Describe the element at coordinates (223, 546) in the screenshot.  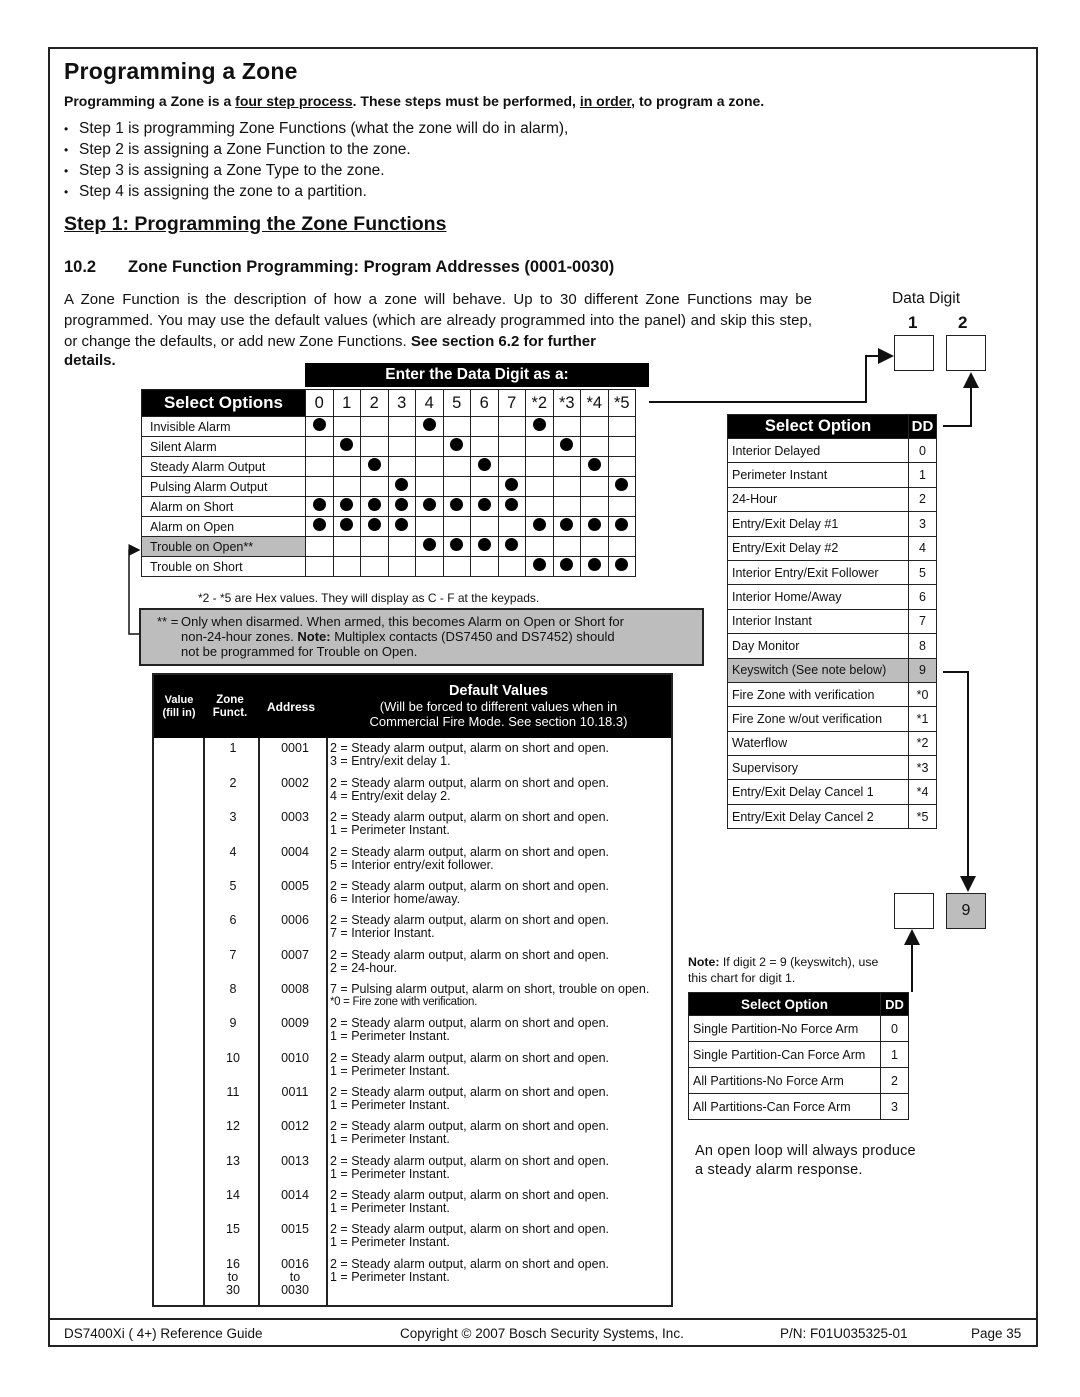
I see `option-label: Trouble on Open**` at that location.